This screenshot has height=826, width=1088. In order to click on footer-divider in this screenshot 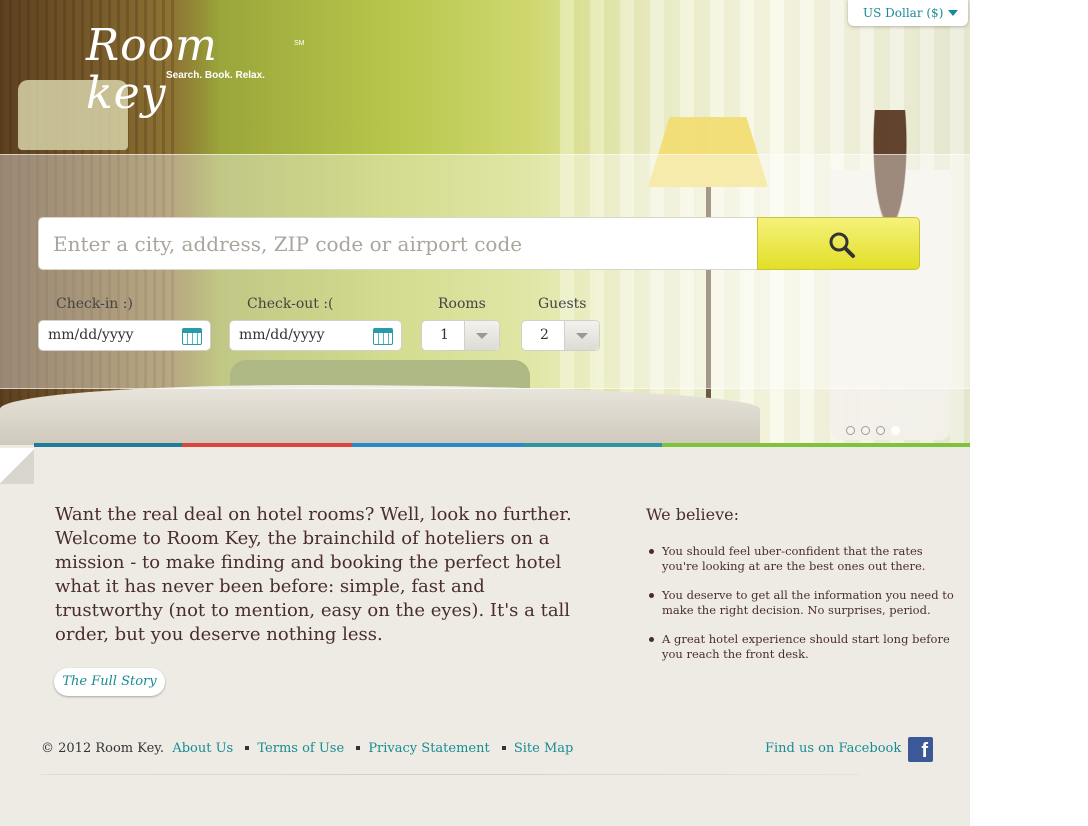, I will do `click(450, 774)`.